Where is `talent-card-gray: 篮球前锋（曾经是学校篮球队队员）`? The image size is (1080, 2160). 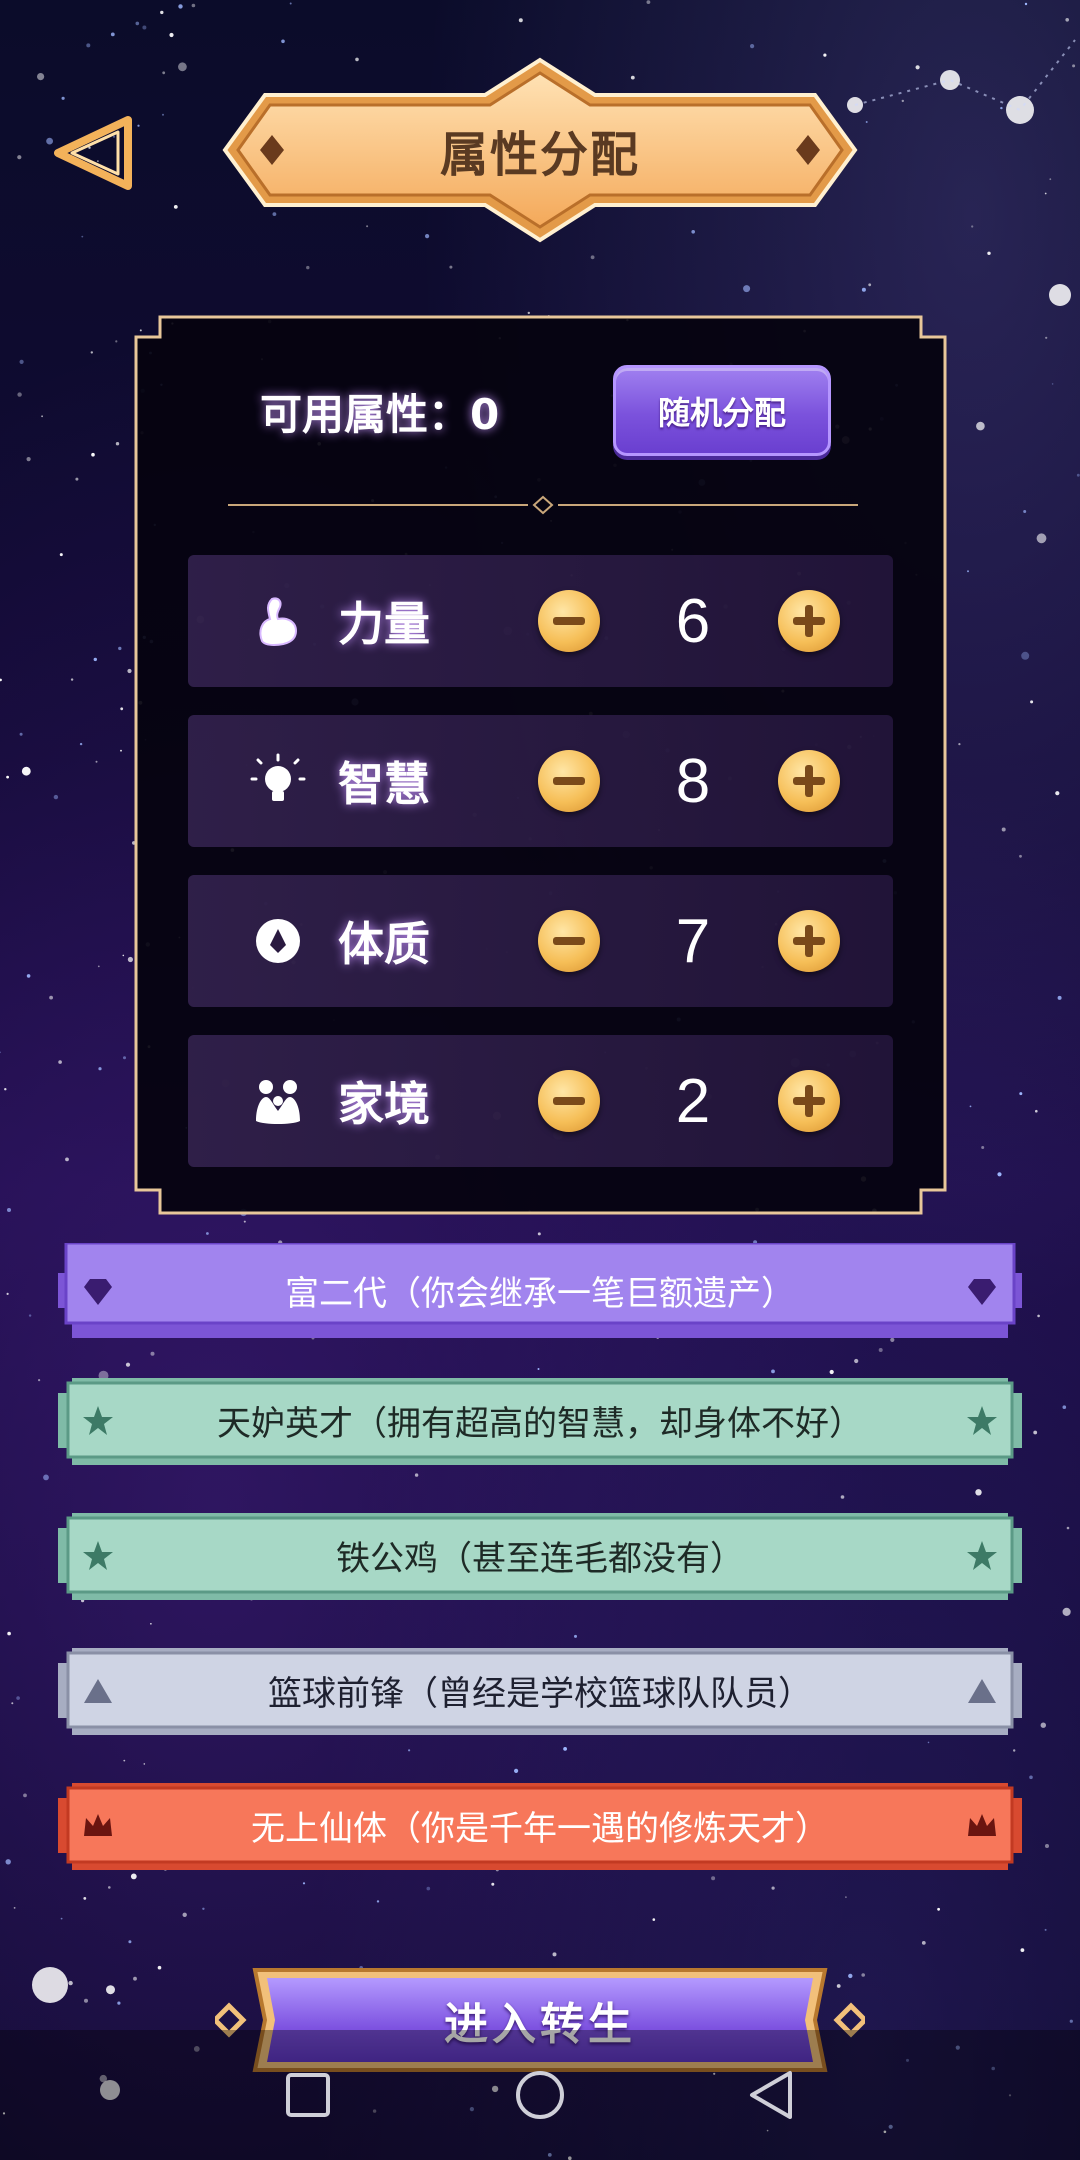
talent-card-gray: 篮球前锋（曾经是学校篮球队队员） is located at coordinates (540, 1690).